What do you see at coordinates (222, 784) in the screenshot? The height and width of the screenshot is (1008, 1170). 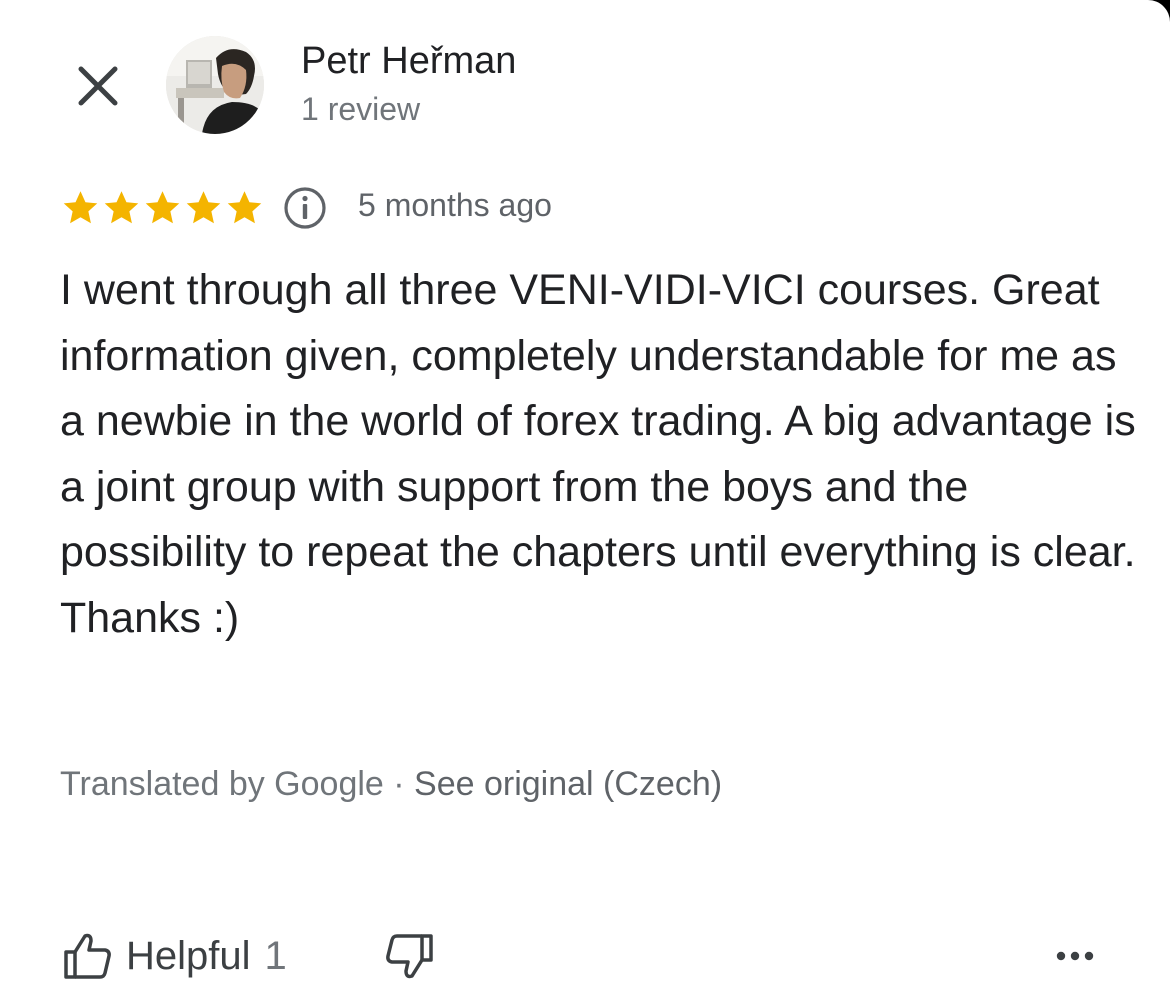 I see `translation-prefix: Translated by Google` at bounding box center [222, 784].